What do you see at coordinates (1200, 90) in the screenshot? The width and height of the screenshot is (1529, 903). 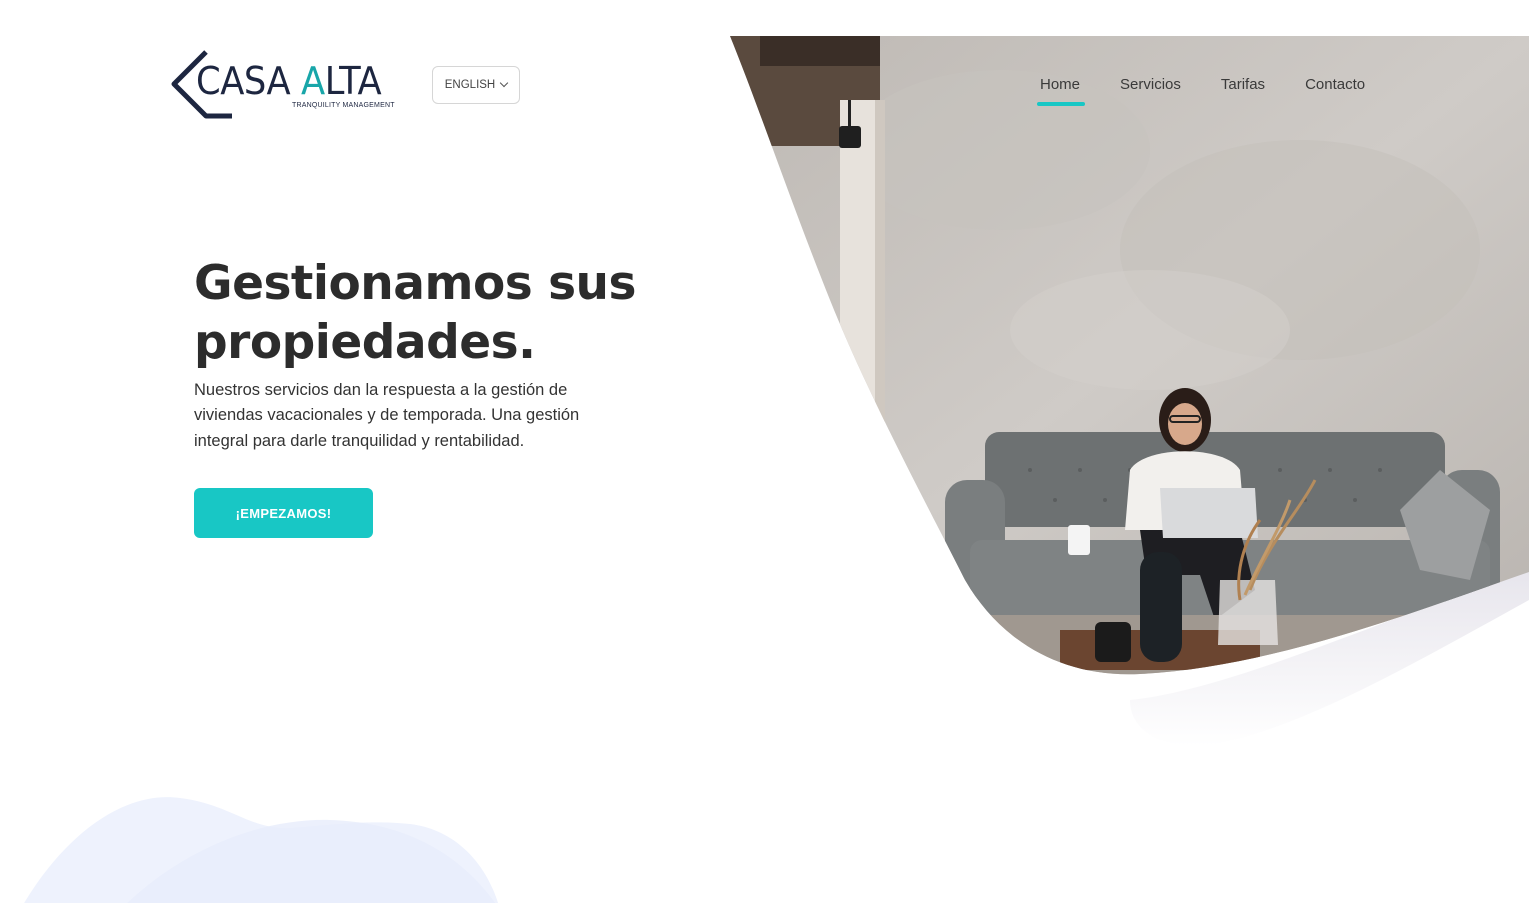 I see `main-nav: Home Servicios Tarifas Contacto` at bounding box center [1200, 90].